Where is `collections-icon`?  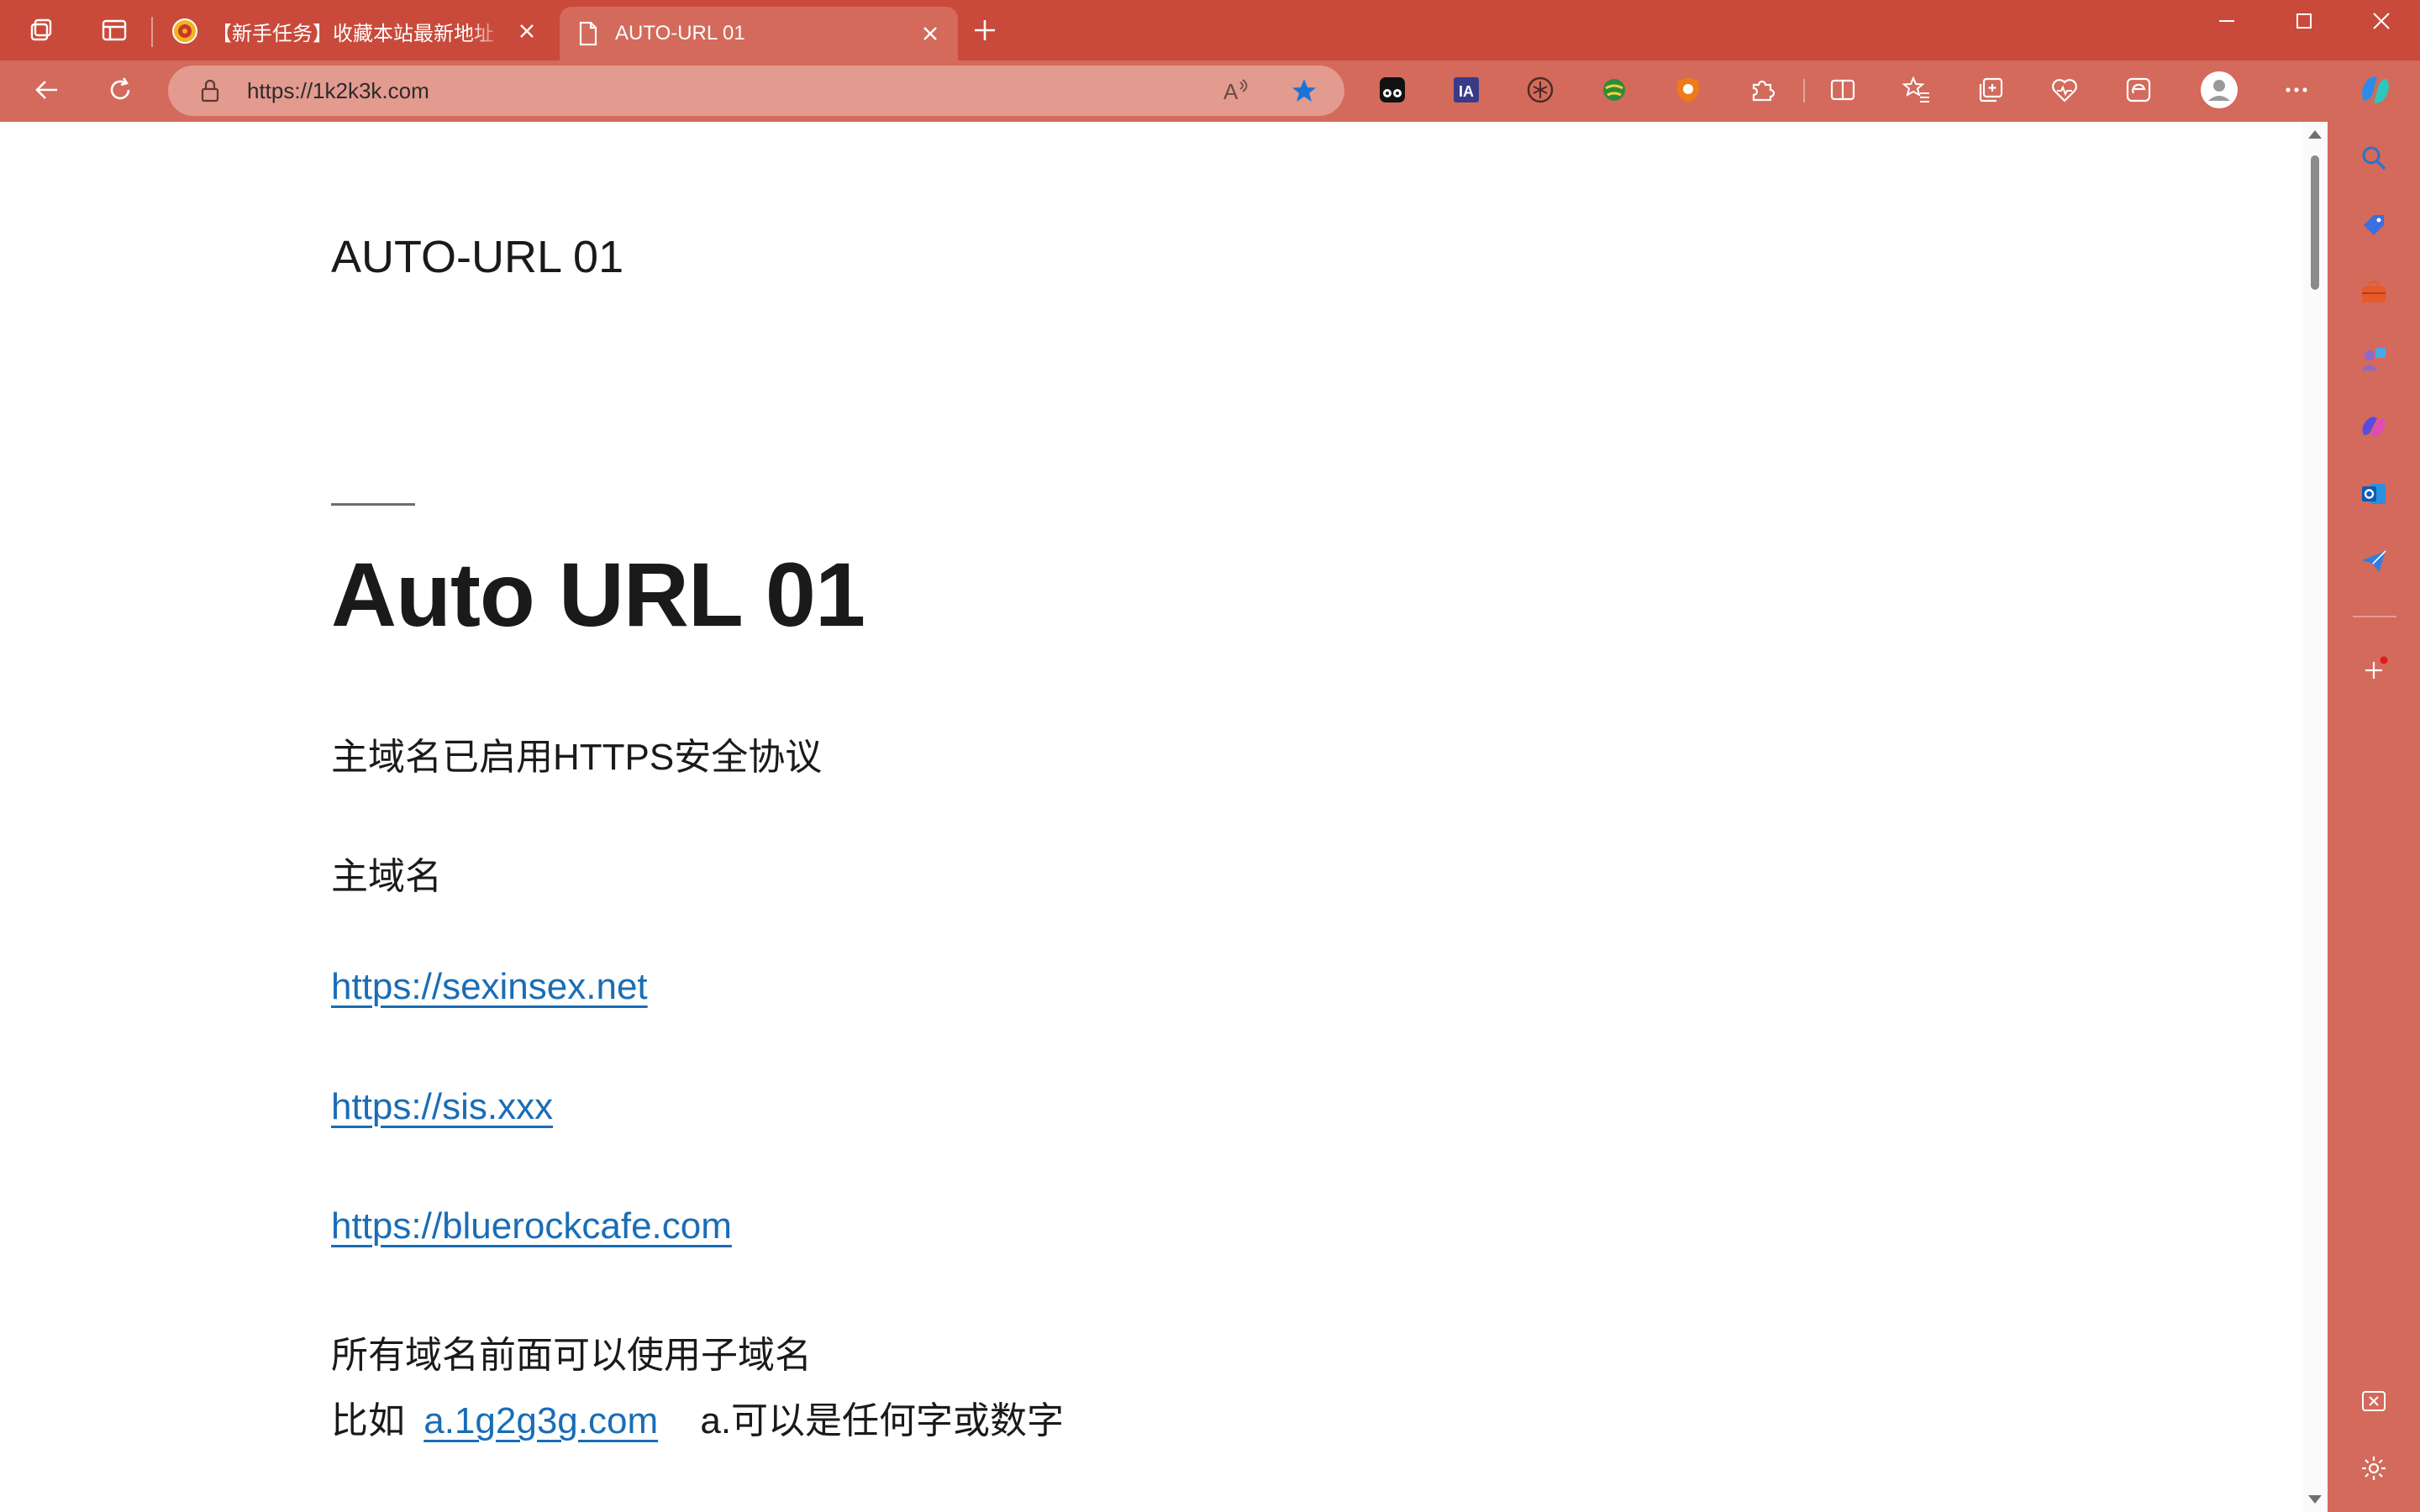
collections-icon is located at coordinates (1990, 90).